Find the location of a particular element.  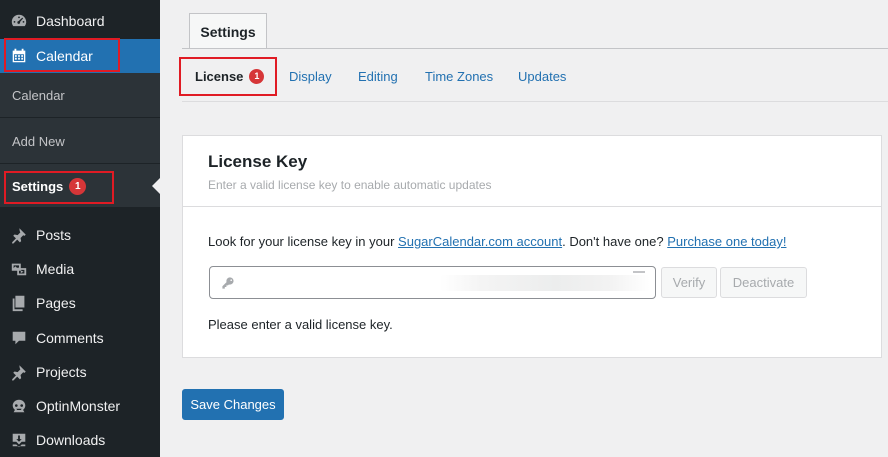

sidebar-item-optinmonster: OptinMonster is located at coordinates (80, 406).